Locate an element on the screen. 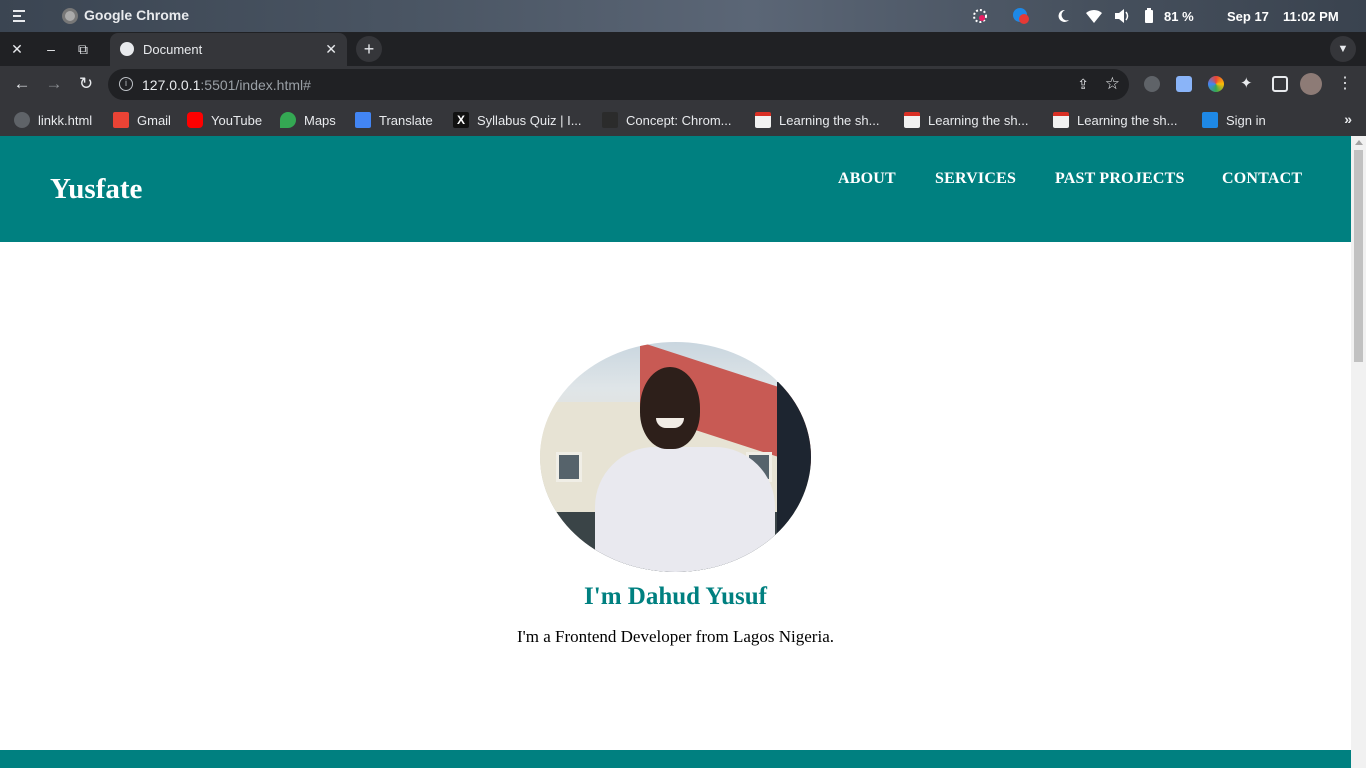 The height and width of the screenshot is (768, 1366). bookmark-star-icon: ☆ is located at coordinates (1112, 84).